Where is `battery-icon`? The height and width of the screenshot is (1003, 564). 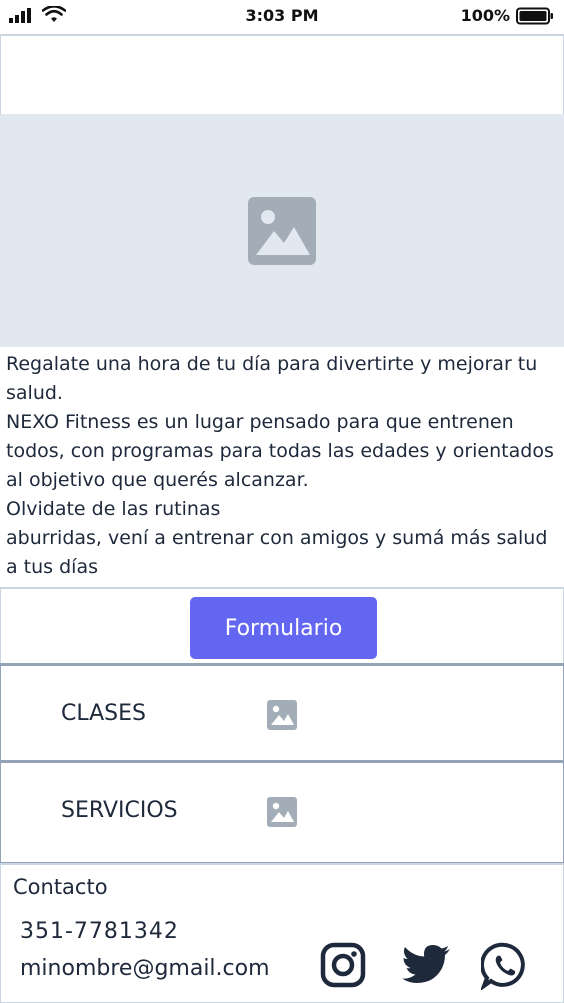 battery-icon is located at coordinates (534, 15).